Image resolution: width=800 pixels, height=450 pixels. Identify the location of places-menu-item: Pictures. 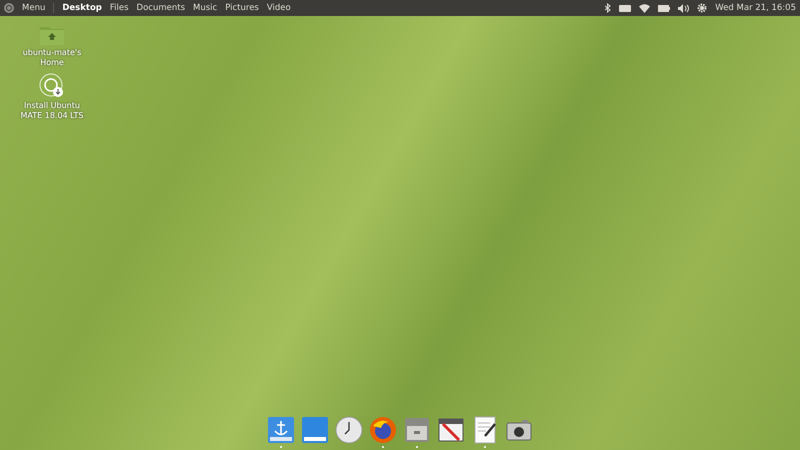
(242, 8).